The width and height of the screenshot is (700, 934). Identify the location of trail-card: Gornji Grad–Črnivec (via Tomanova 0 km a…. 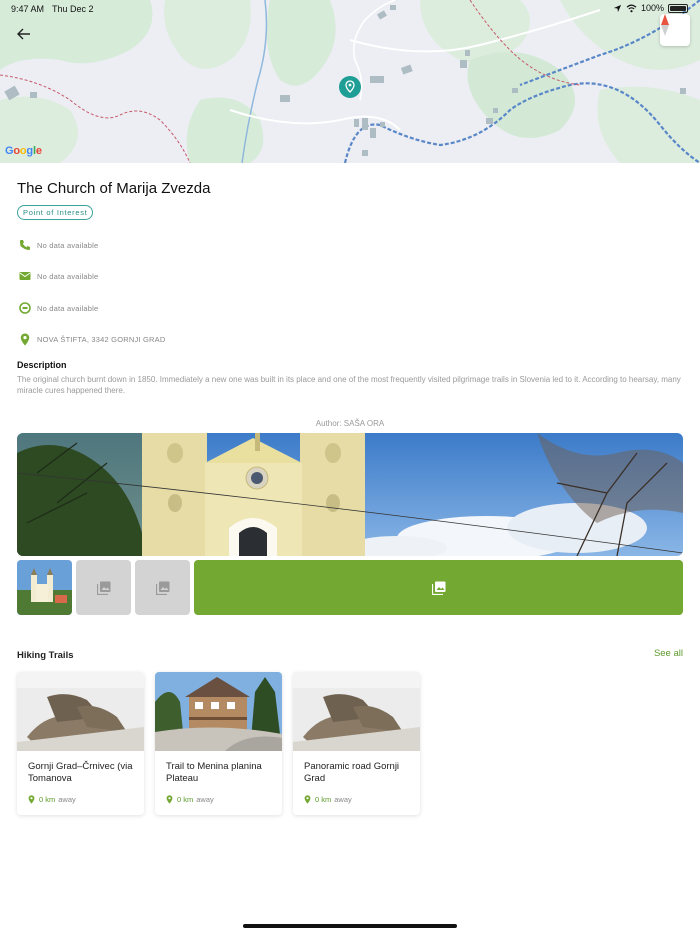
(80, 743).